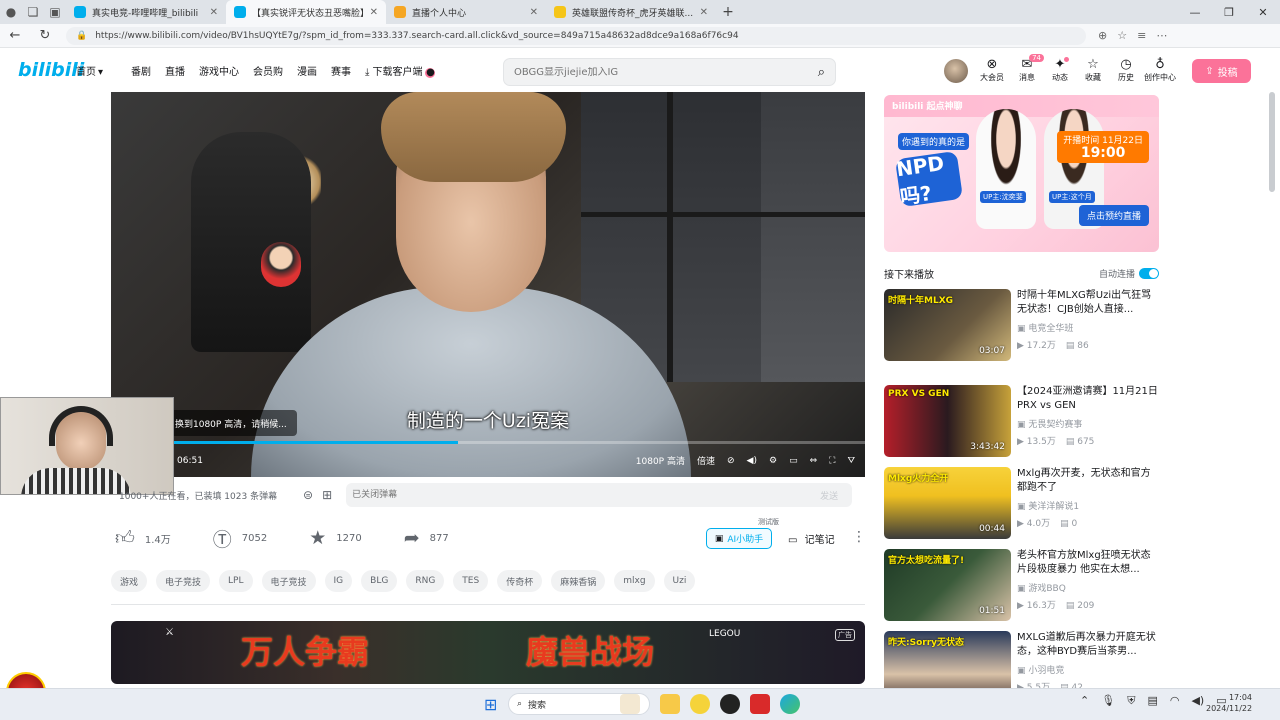  What do you see at coordinates (15, 35) in the screenshot?
I see `back-icon: ←` at bounding box center [15, 35].